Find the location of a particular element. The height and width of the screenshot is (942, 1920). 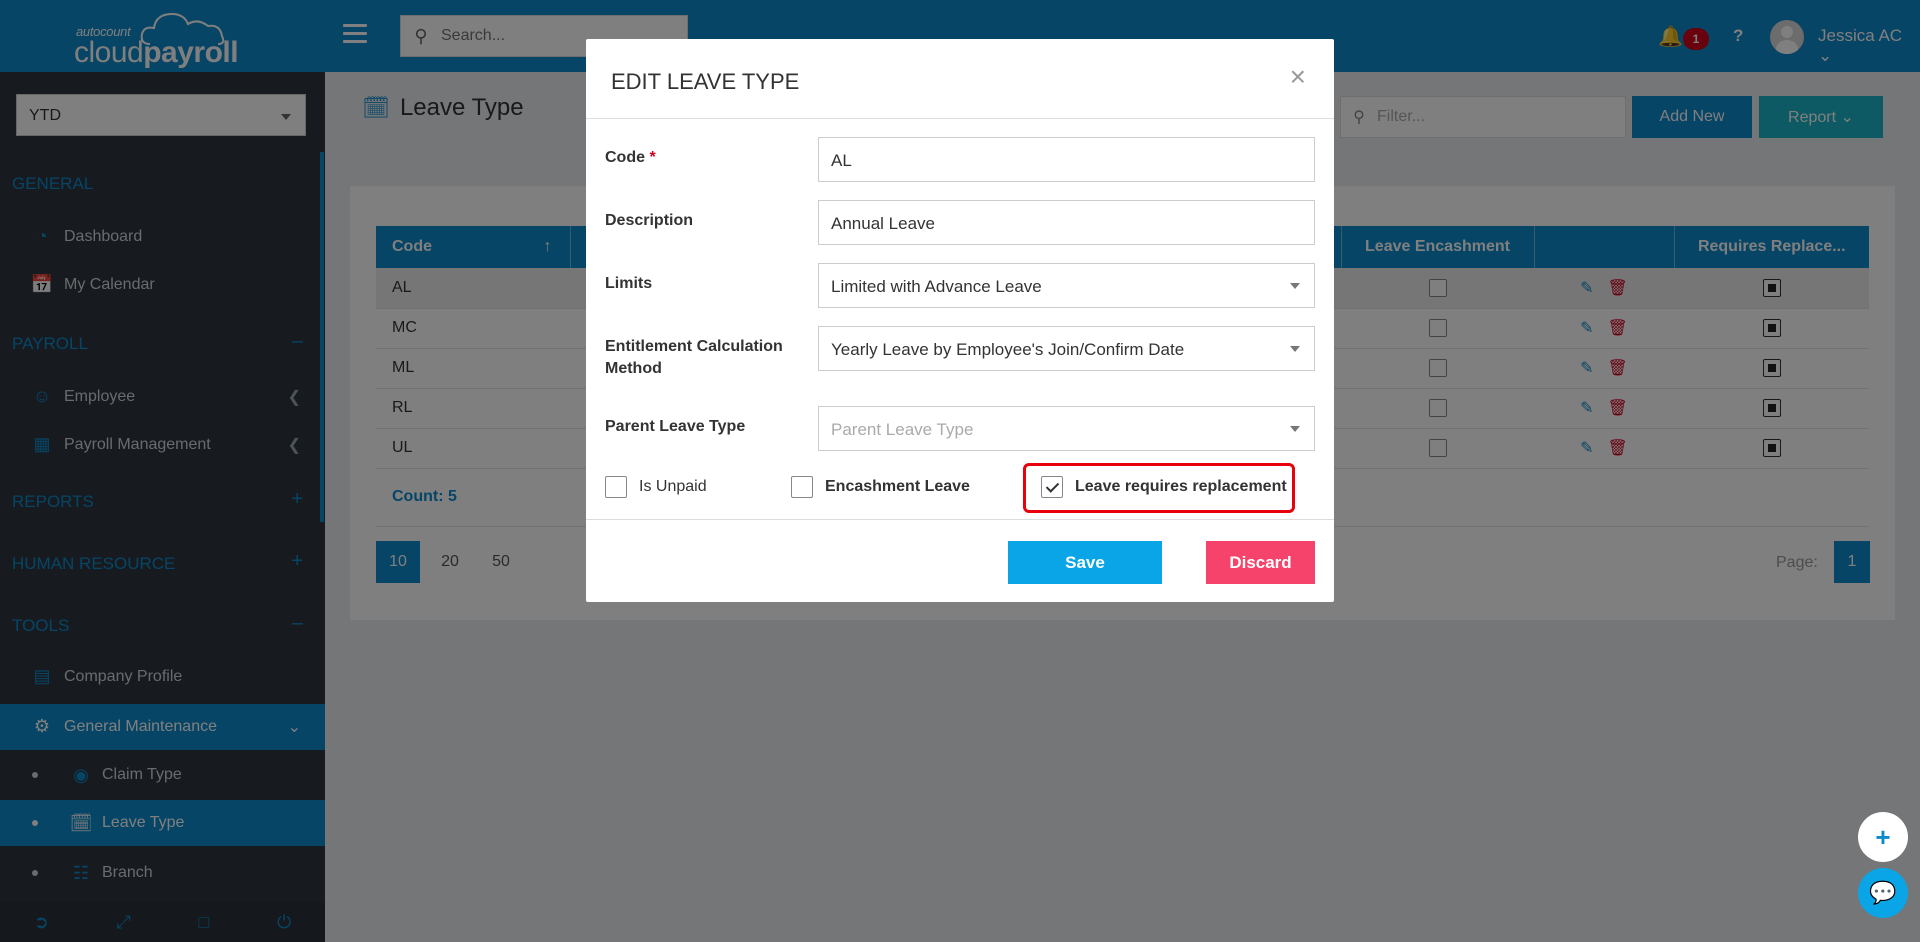

parent-label: Parent Leave Type is located at coordinates (675, 426).